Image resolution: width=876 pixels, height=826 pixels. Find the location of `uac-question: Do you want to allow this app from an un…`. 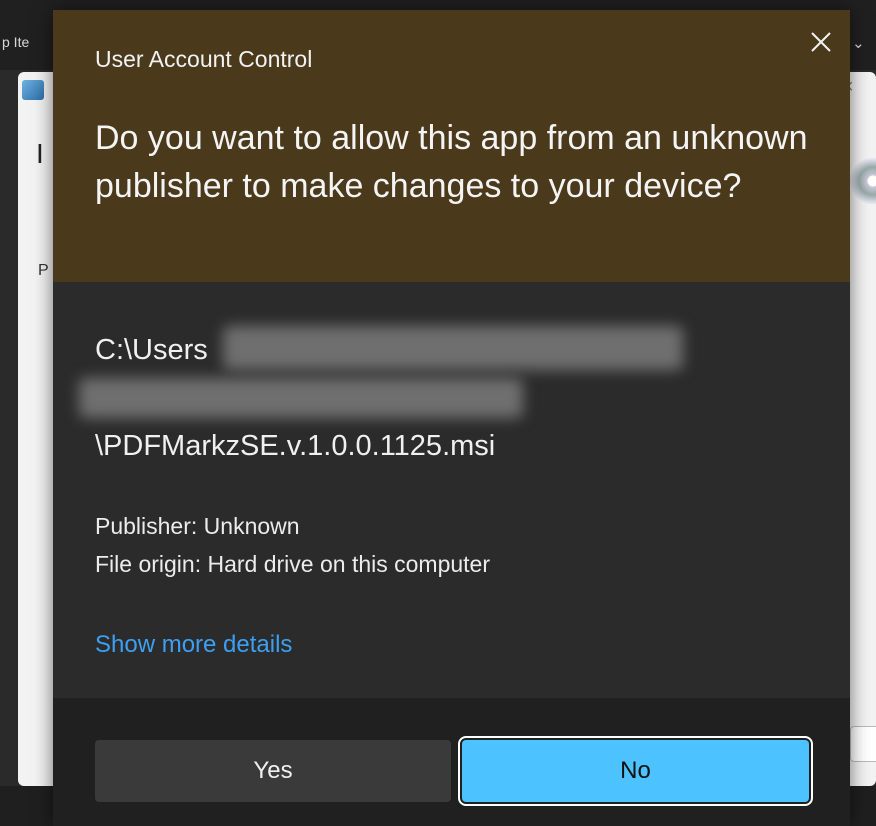

uac-question: Do you want to allow this app from an un… is located at coordinates (451, 162).